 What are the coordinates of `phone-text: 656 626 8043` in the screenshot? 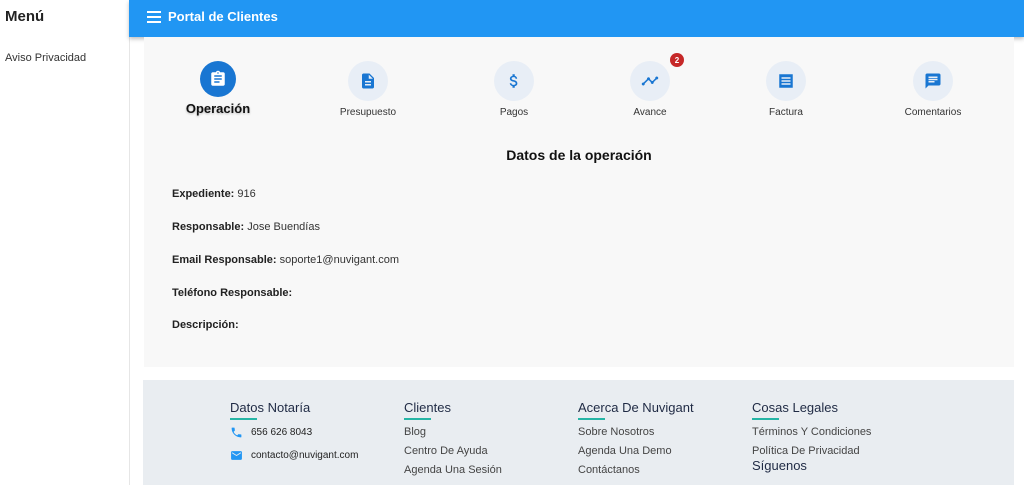 It's located at (282, 432).